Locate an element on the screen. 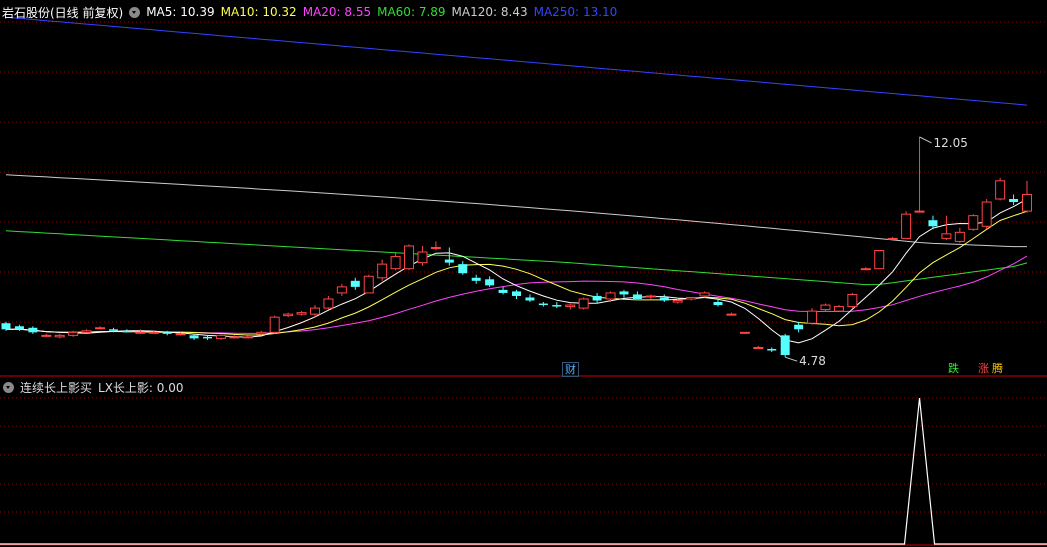  finance-badge: 财 is located at coordinates (570, 369).